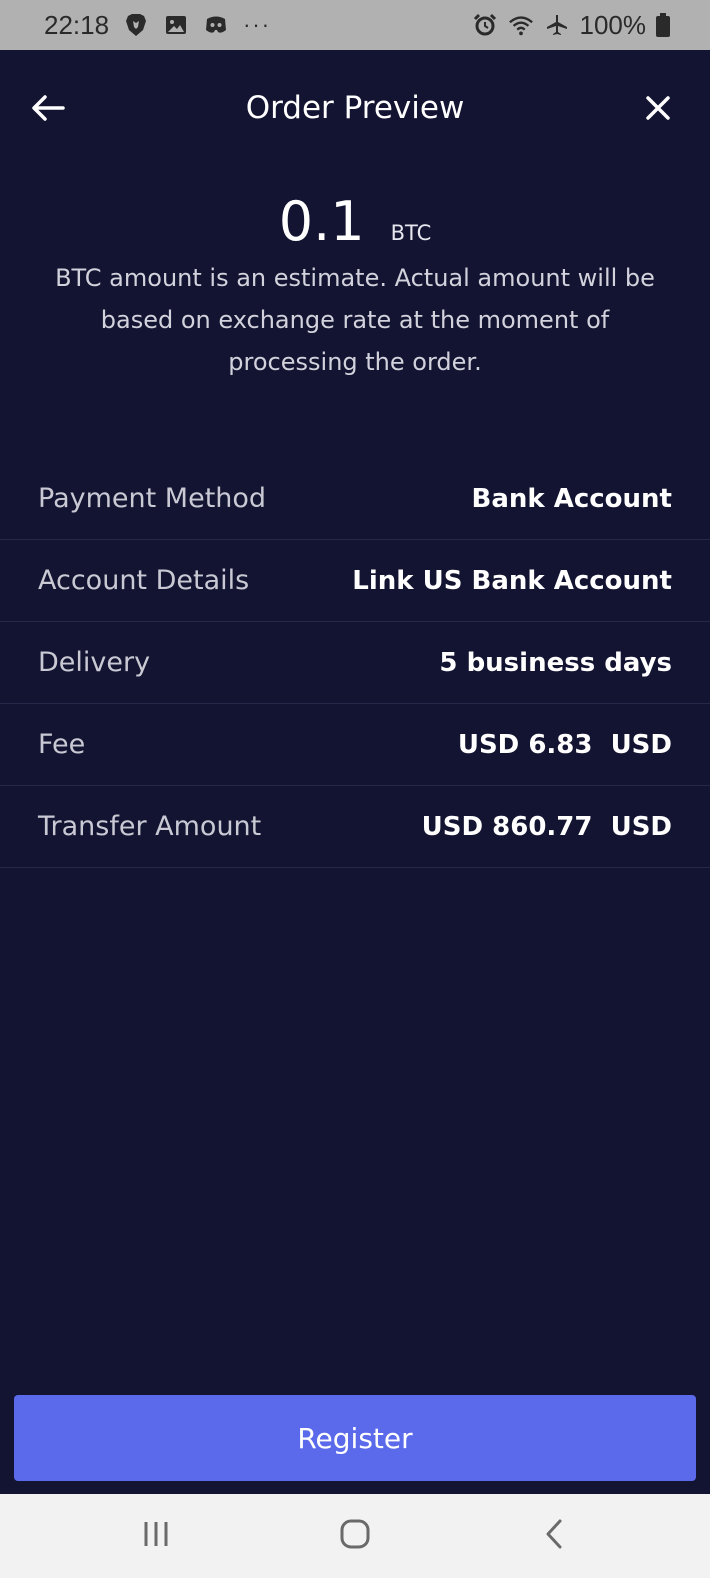 The height and width of the screenshot is (1578, 710). I want to click on header: Order Preview, so click(355, 110).